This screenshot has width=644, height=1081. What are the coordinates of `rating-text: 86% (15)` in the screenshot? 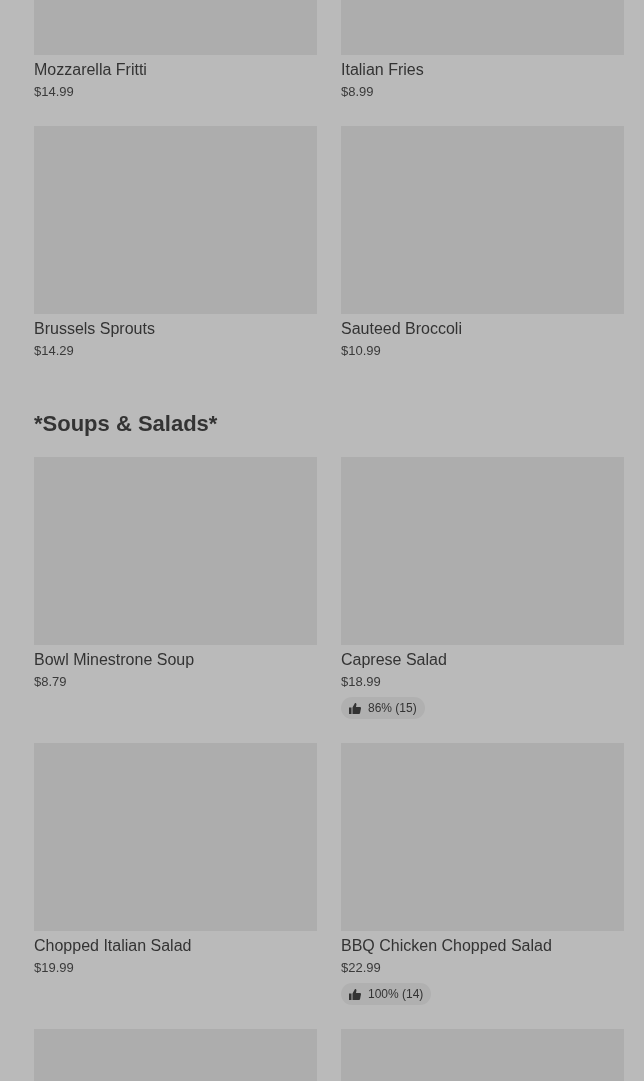 It's located at (392, 708).